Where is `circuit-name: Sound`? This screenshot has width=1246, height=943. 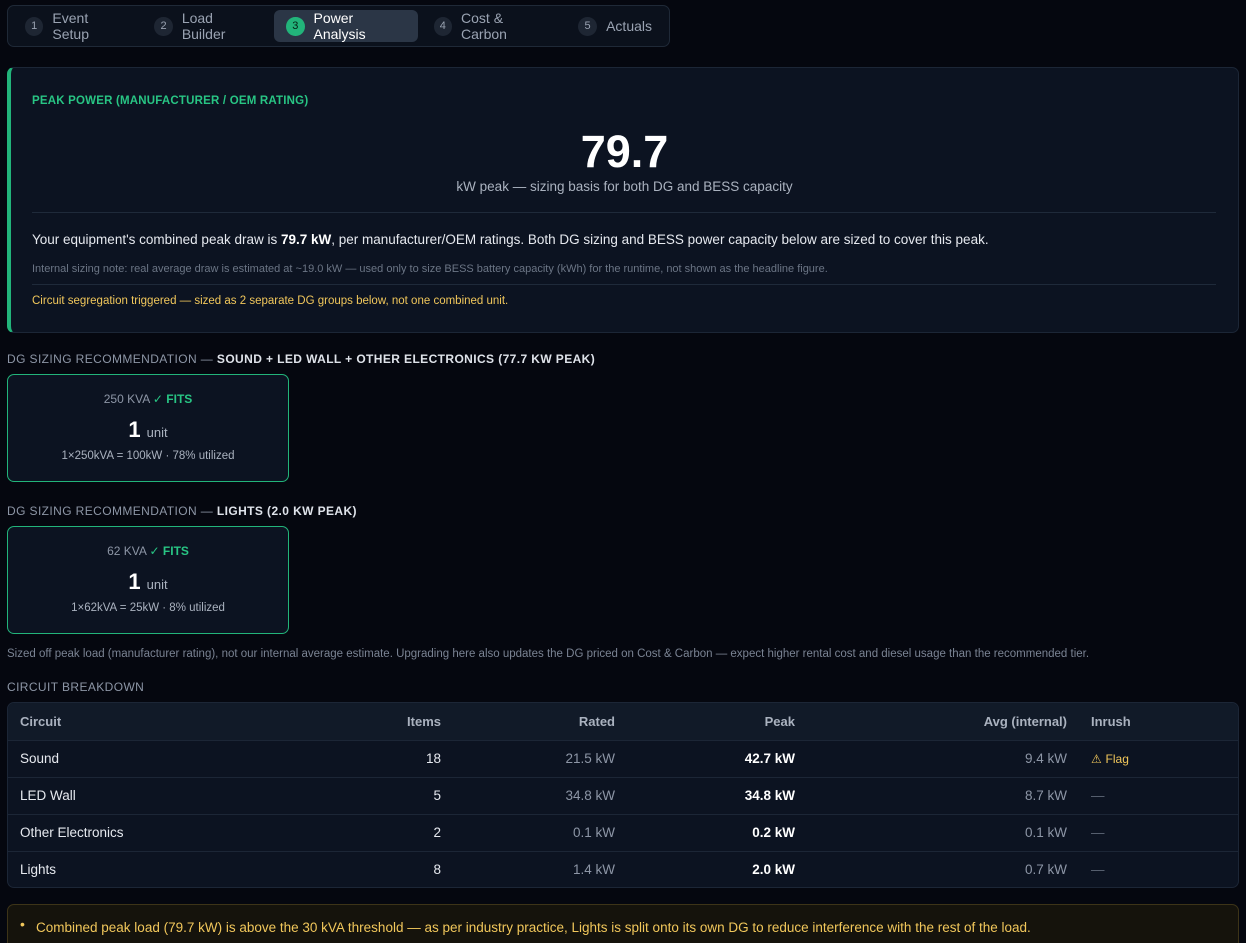
circuit-name: Sound is located at coordinates (40, 758).